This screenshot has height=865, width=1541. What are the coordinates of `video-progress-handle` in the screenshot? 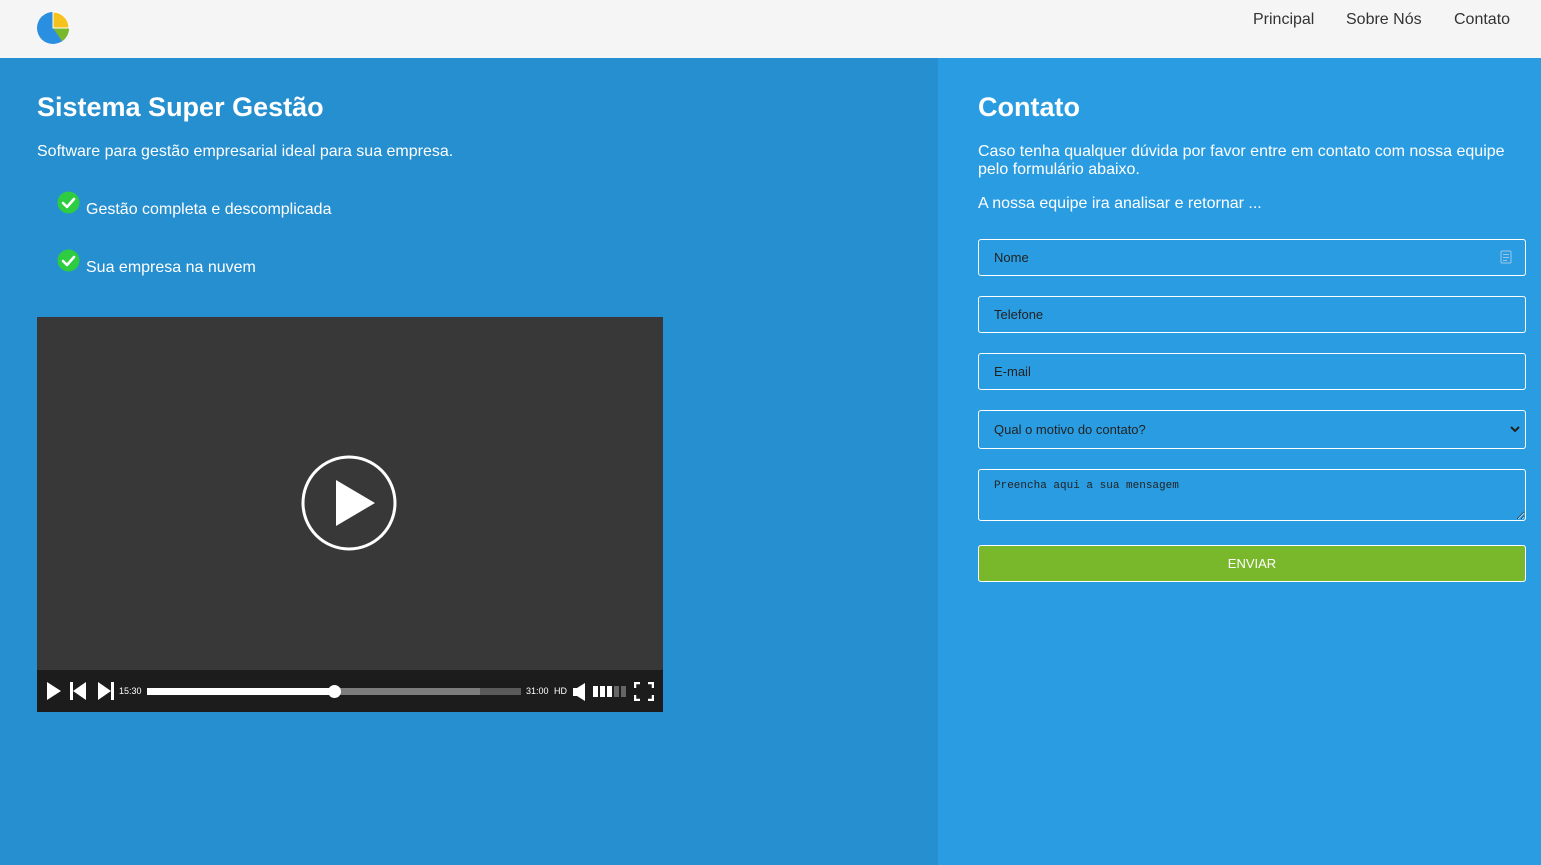 It's located at (334, 691).